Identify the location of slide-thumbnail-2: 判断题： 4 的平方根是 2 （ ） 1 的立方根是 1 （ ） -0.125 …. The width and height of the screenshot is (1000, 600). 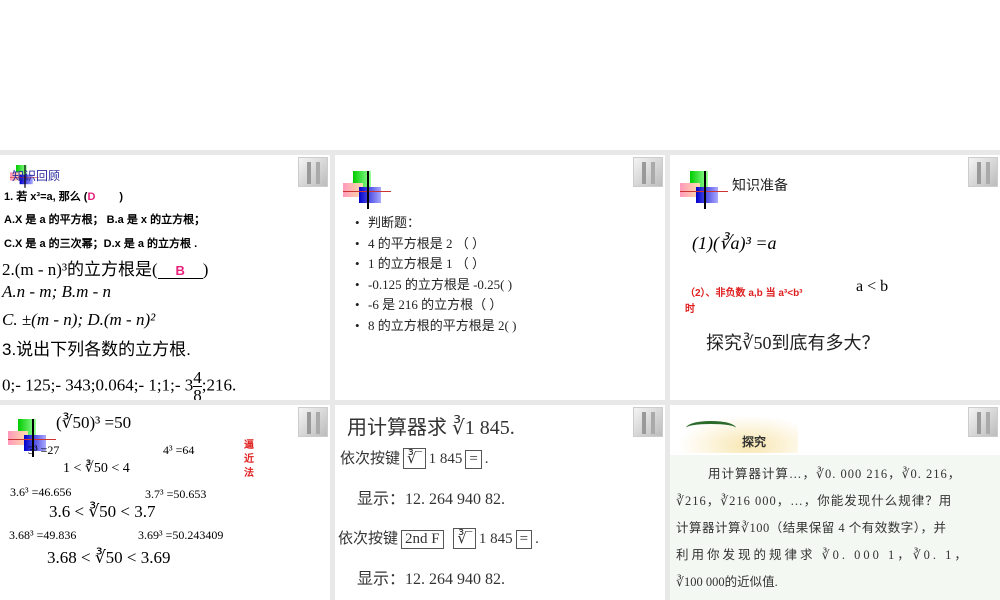
(500, 277).